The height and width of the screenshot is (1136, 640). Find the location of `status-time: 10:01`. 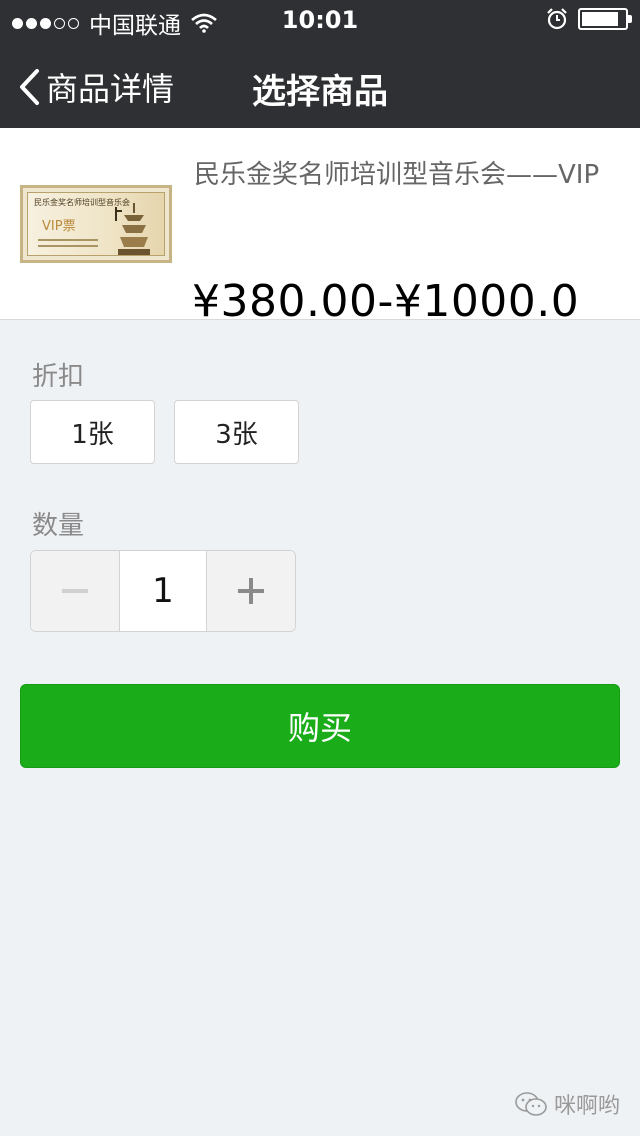

status-time: 10:01 is located at coordinates (320, 20).